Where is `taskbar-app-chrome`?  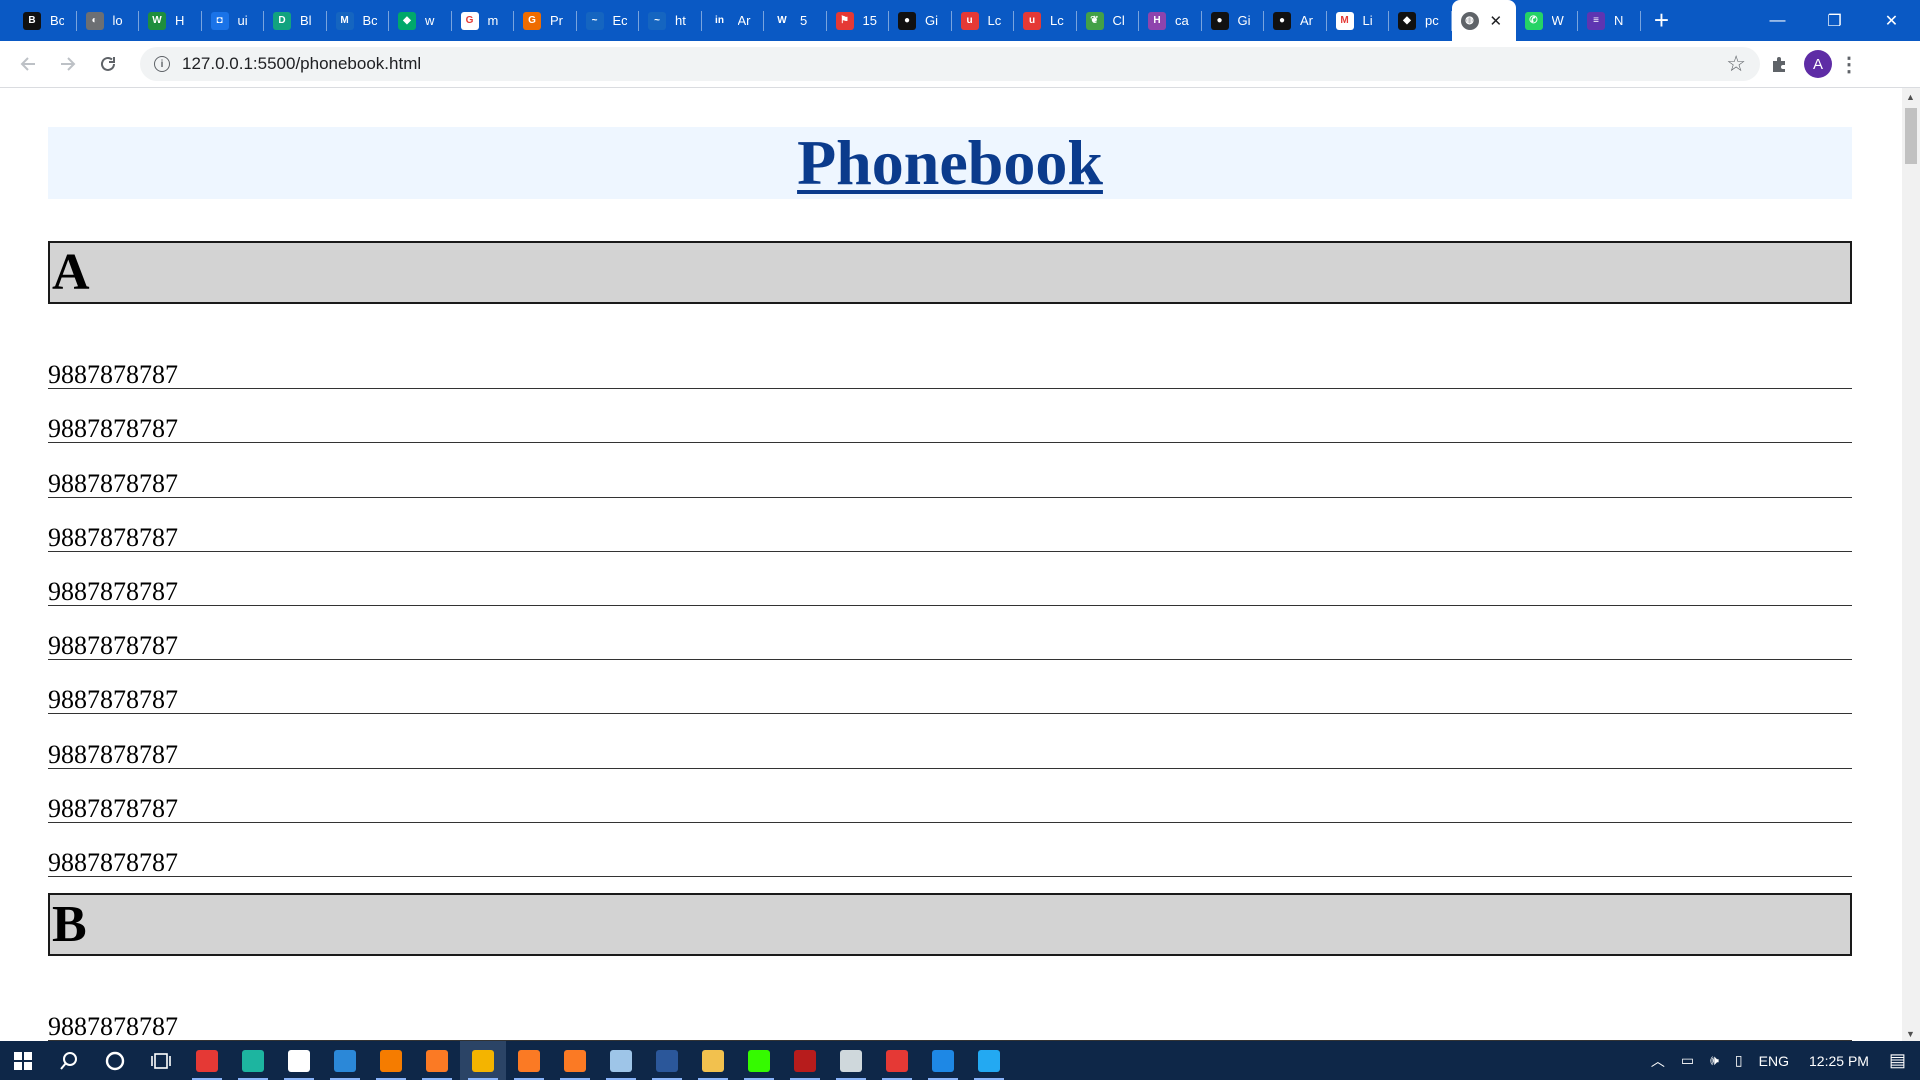 taskbar-app-chrome is located at coordinates (483, 1060).